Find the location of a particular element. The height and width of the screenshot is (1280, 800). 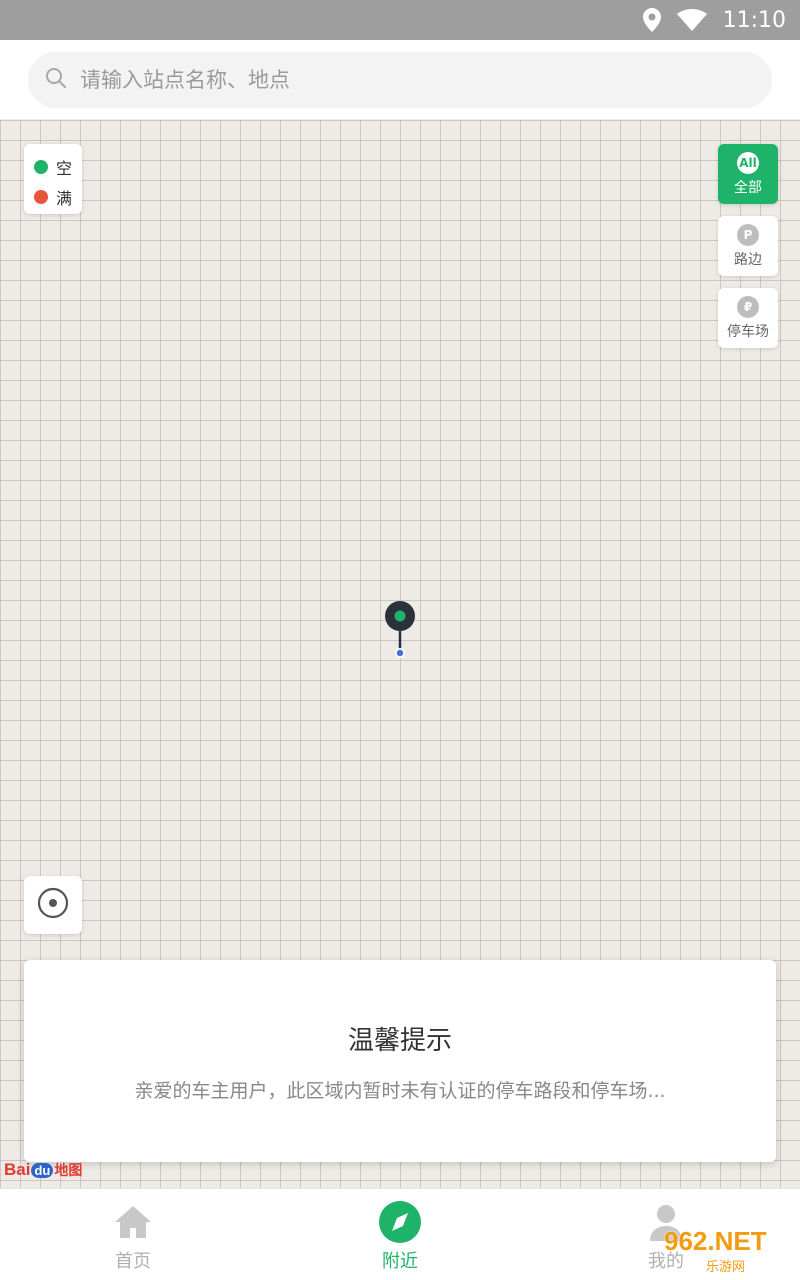

tab-home: 首页 is located at coordinates (133, 1234).